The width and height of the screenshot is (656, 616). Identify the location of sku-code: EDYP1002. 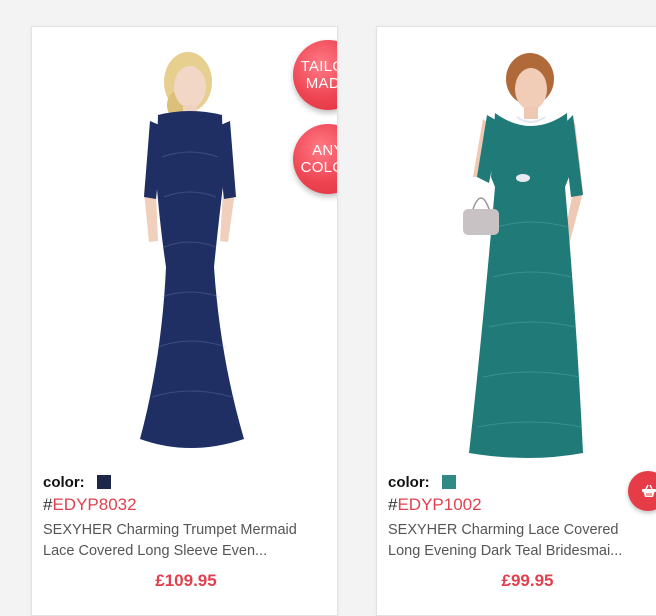
(439, 504).